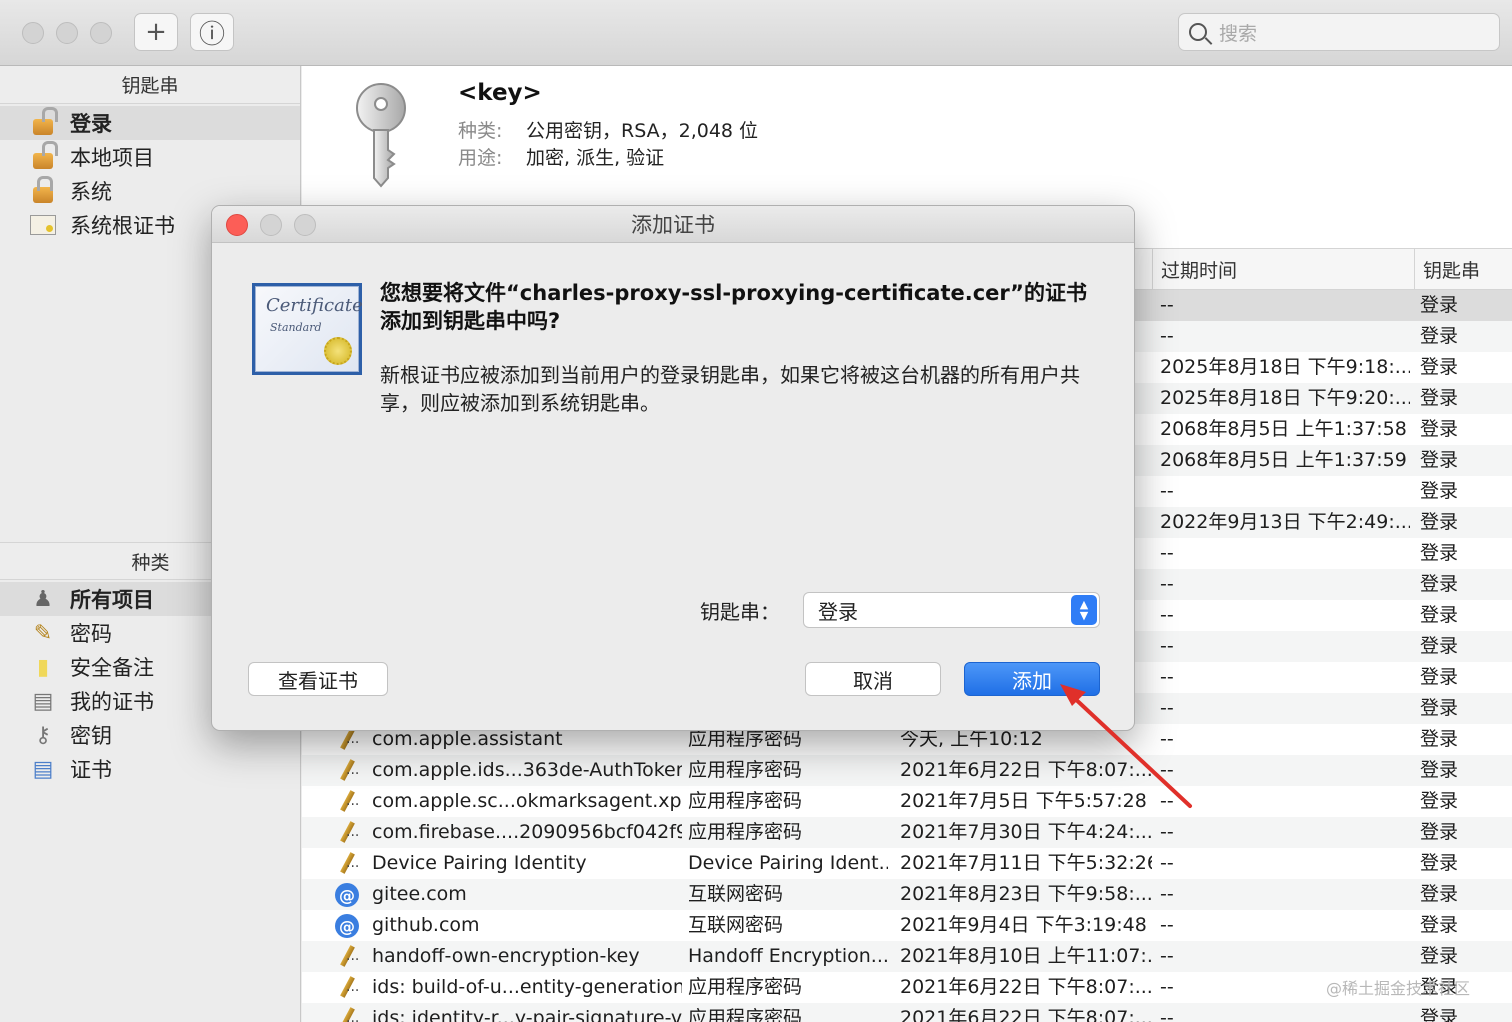 Image resolution: width=1512 pixels, height=1022 pixels. What do you see at coordinates (44, 121) in the screenshot?
I see `unlocked-lock-icon` at bounding box center [44, 121].